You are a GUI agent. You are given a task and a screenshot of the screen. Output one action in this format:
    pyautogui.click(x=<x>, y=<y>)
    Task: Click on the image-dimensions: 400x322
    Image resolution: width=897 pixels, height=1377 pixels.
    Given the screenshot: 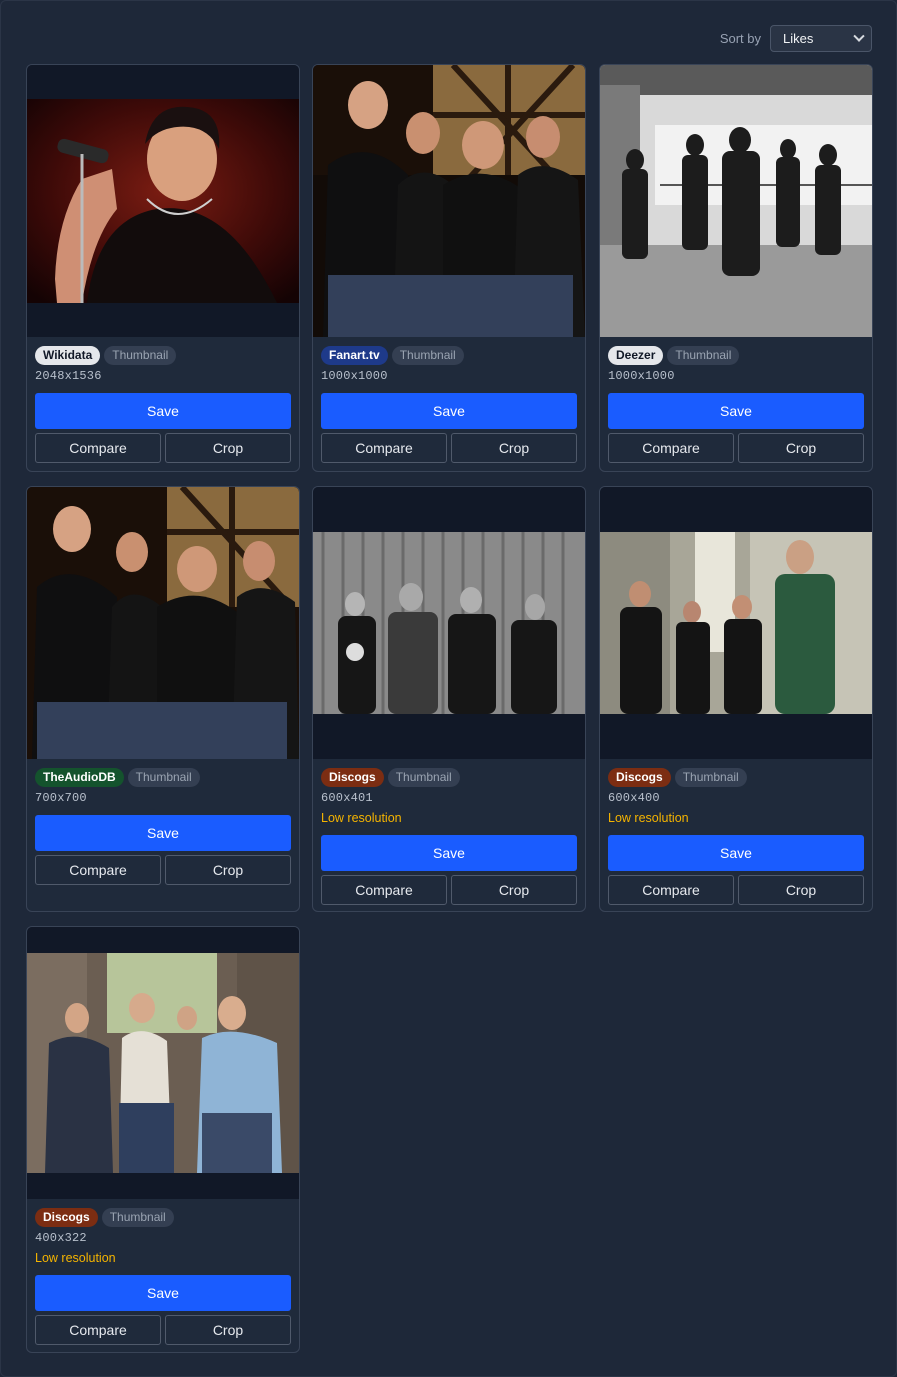 What is the action you would take?
    pyautogui.click(x=61, y=1238)
    